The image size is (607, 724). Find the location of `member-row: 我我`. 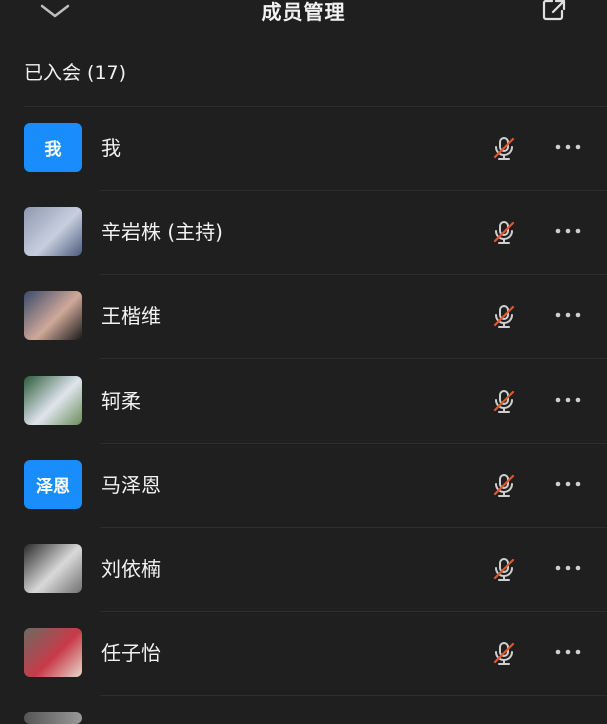

member-row: 我我 is located at coordinates (303, 149).